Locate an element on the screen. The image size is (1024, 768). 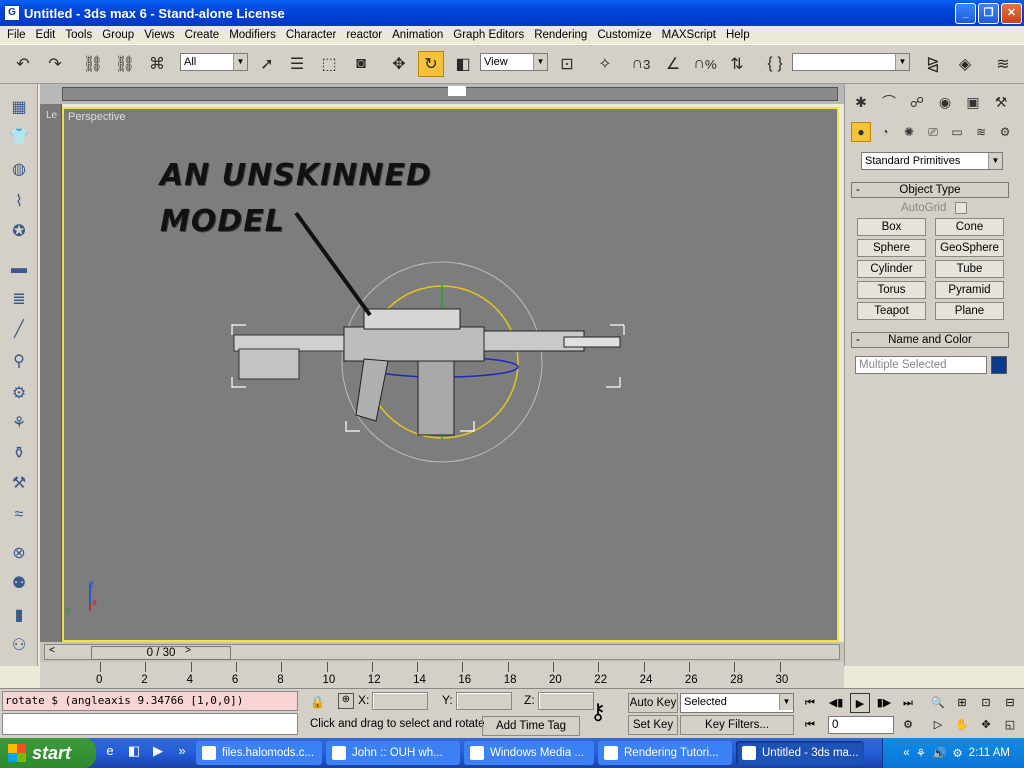
clock: 2:11 AM is located at coordinates (989, 753).